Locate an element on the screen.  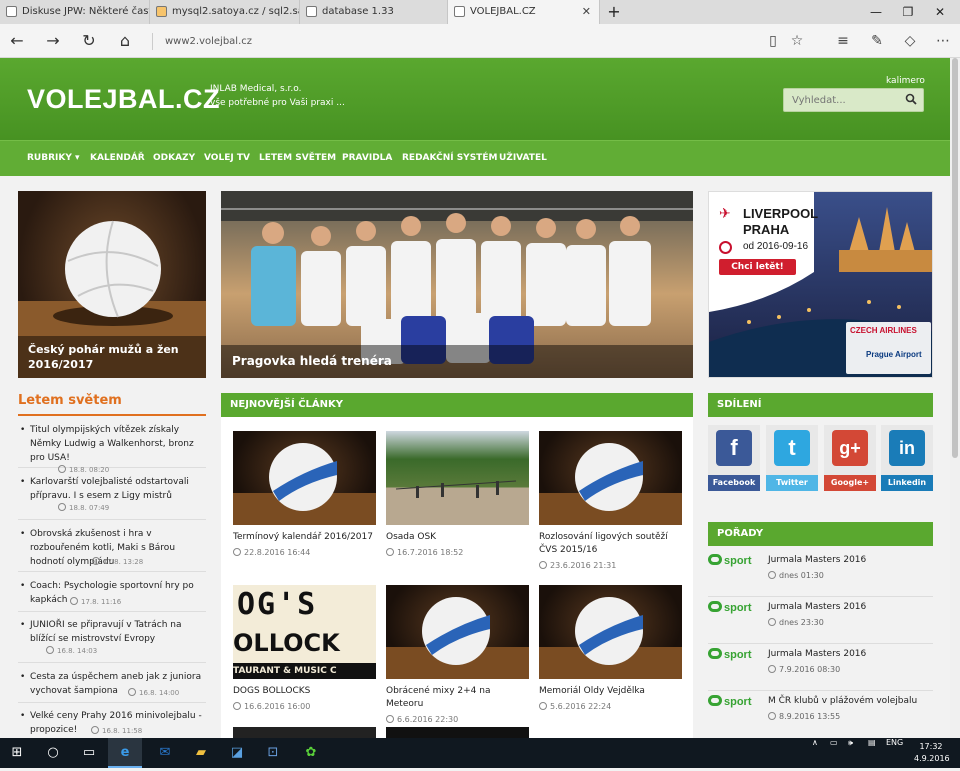
windows-start-icon: ⊞ is located at coordinates (17, 753).